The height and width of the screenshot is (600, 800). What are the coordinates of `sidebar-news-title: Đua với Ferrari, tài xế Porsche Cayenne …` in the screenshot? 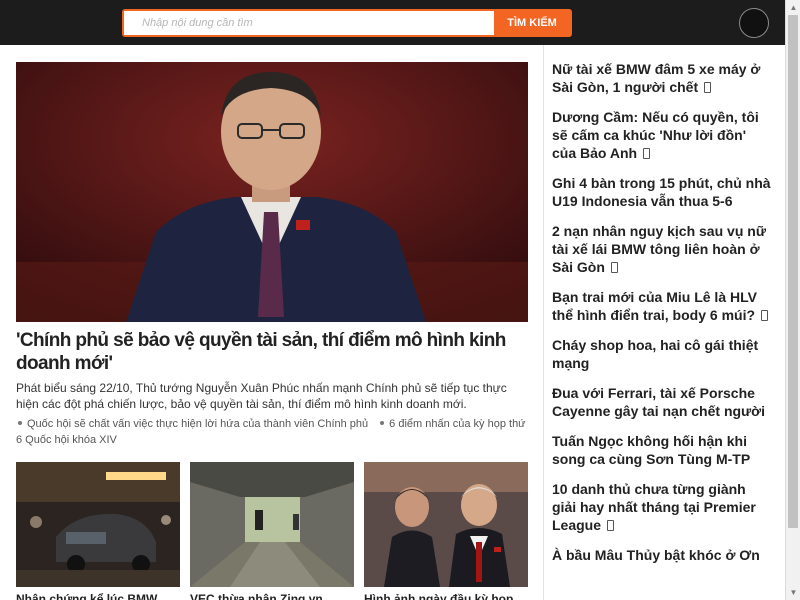 It's located at (658, 402).